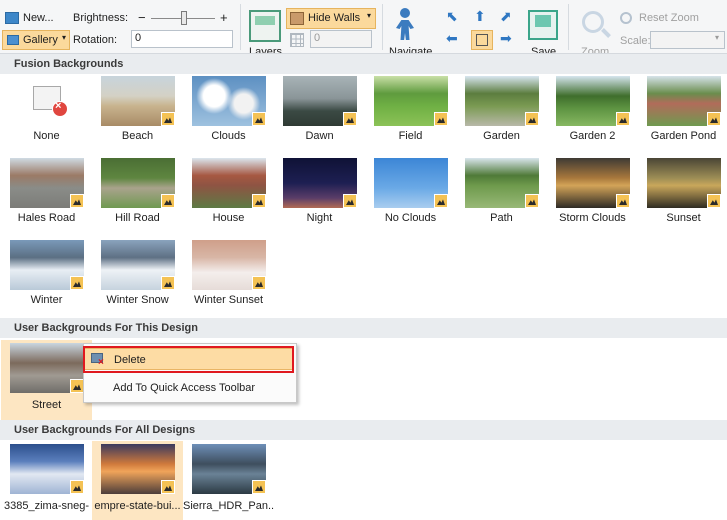 The image size is (727, 520). Describe the element at coordinates (137, 197) in the screenshot. I see `background-tile: Hill Road` at that location.